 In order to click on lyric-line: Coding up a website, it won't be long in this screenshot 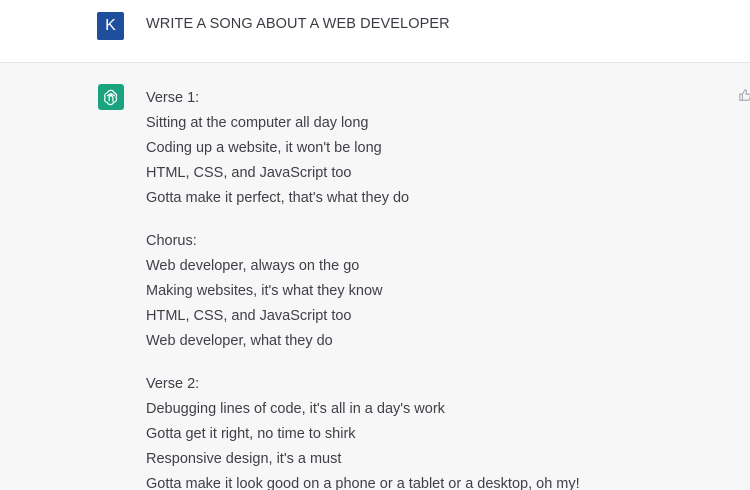, I will do `click(264, 148)`.